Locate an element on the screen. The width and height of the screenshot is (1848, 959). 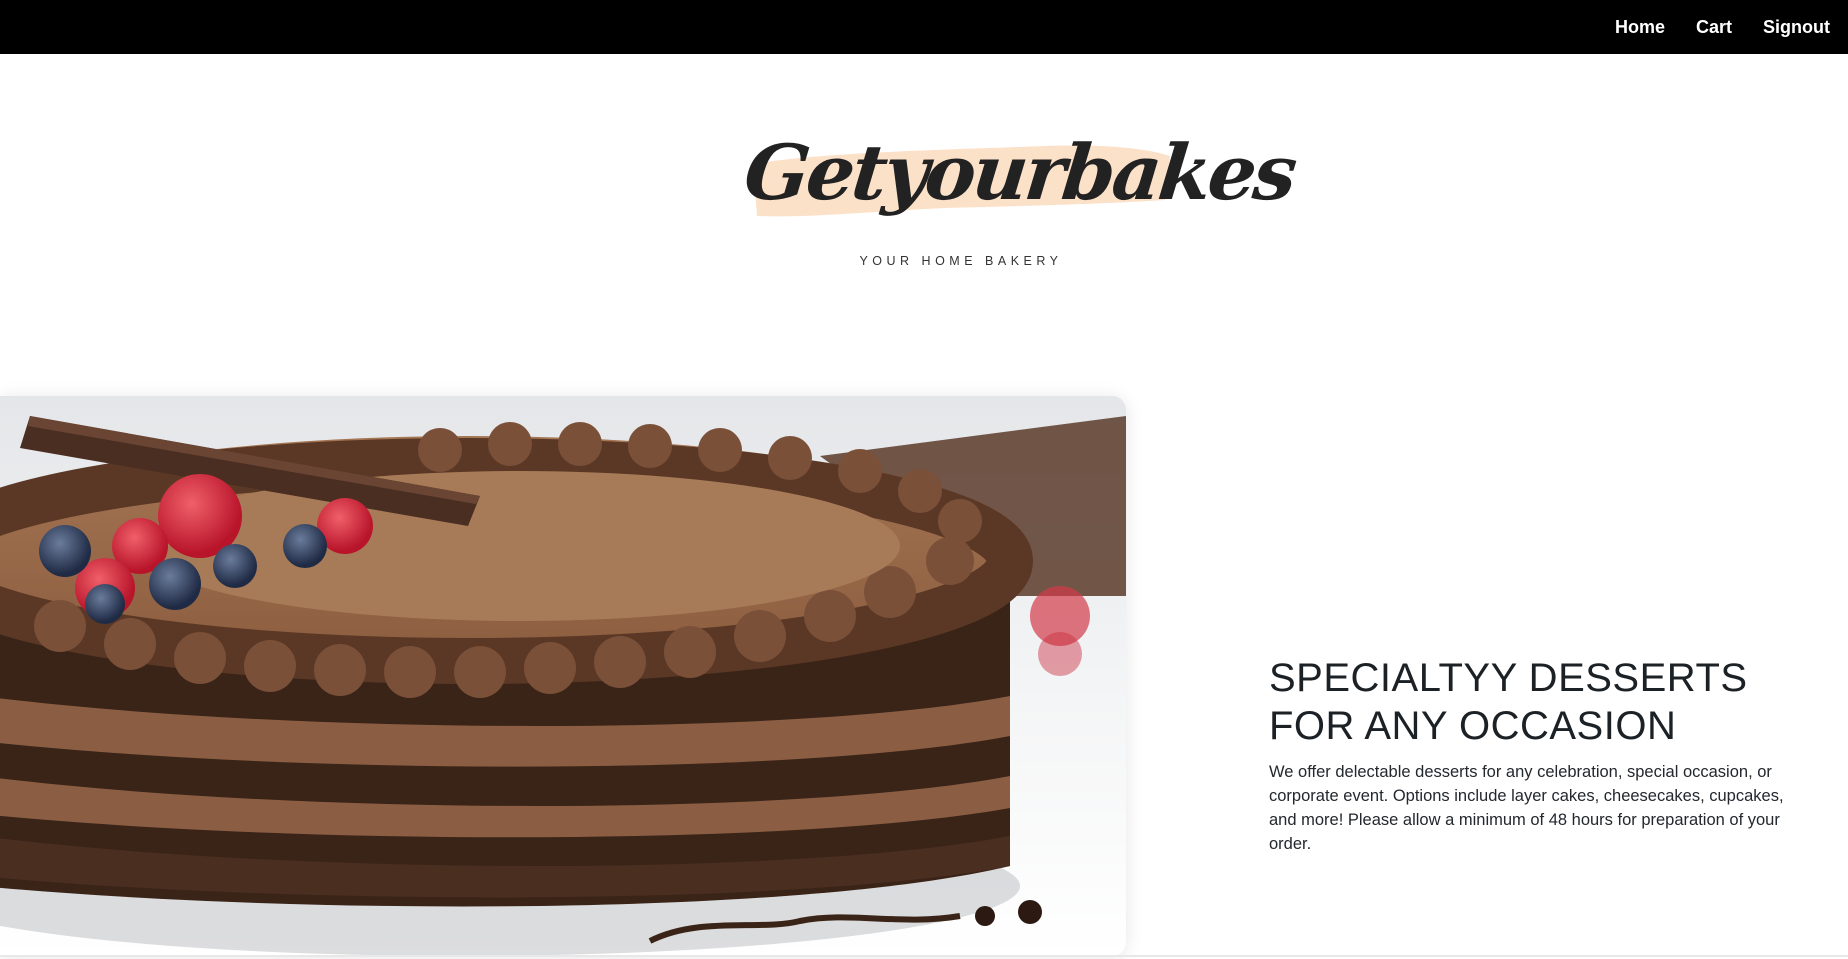
brand-logo-text: Getyourbakes is located at coordinates (1019, 172).